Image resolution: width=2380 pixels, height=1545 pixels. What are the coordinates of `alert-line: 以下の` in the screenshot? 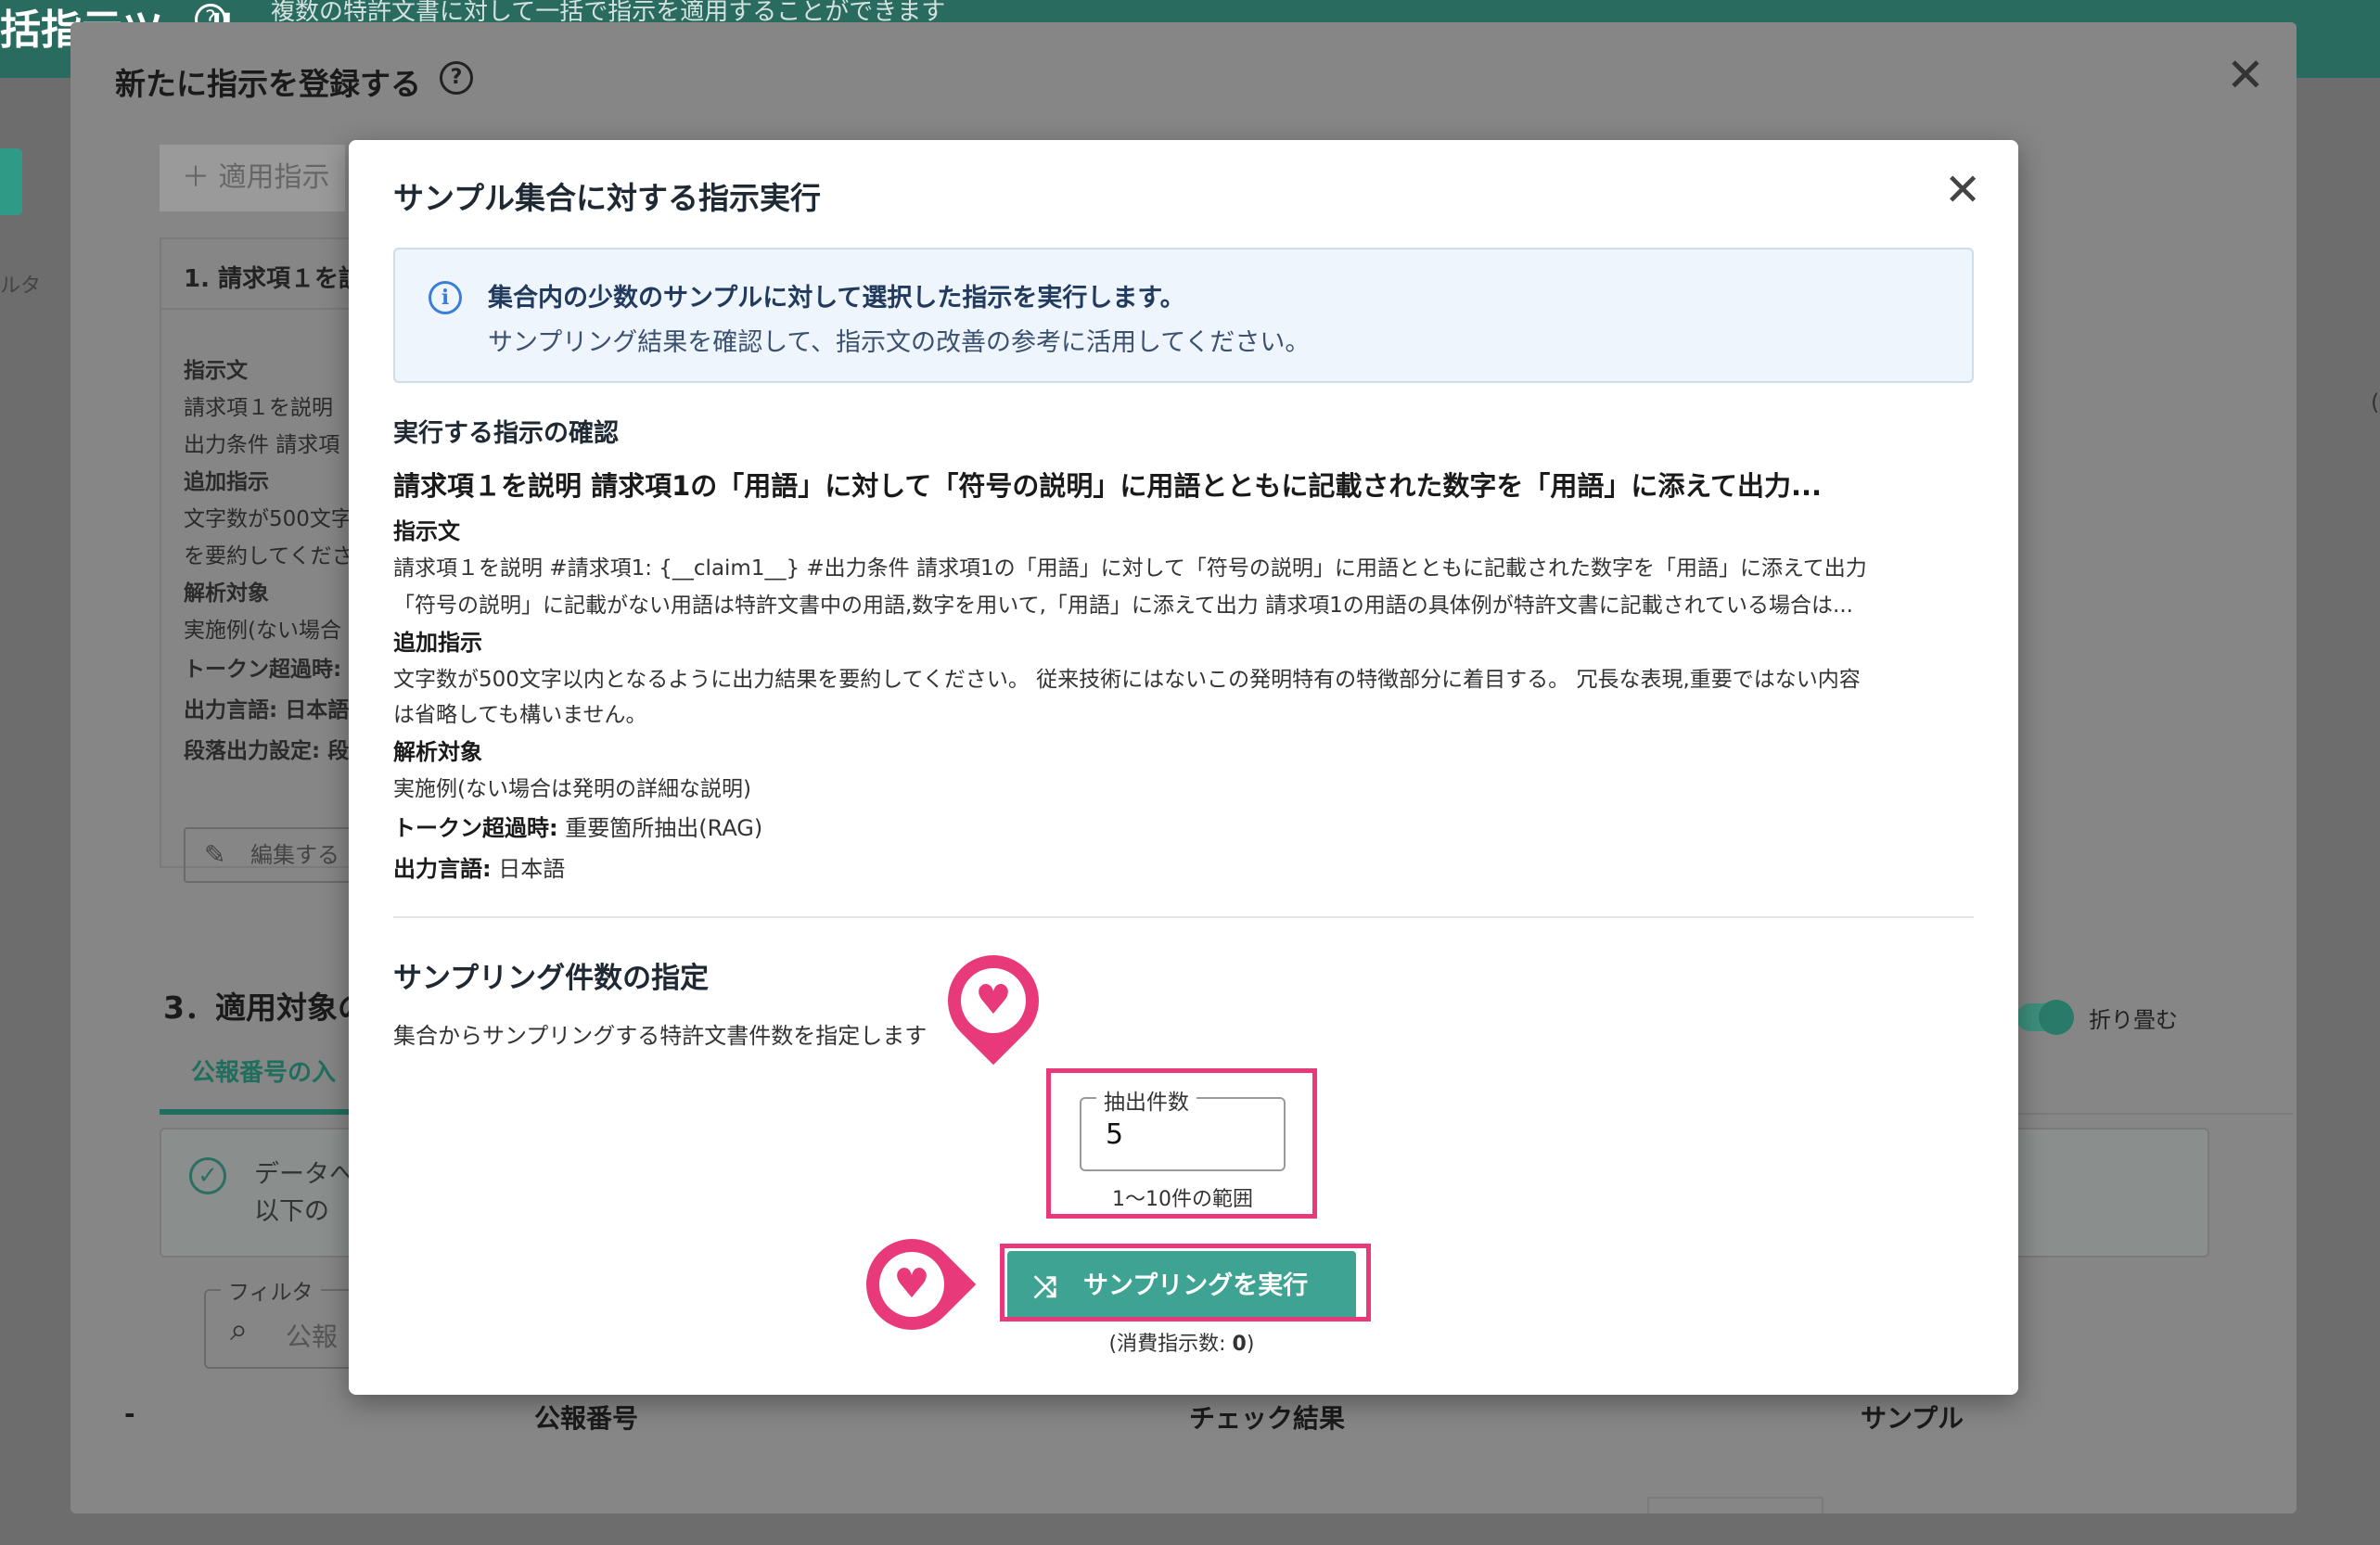 It's located at (291, 1211).